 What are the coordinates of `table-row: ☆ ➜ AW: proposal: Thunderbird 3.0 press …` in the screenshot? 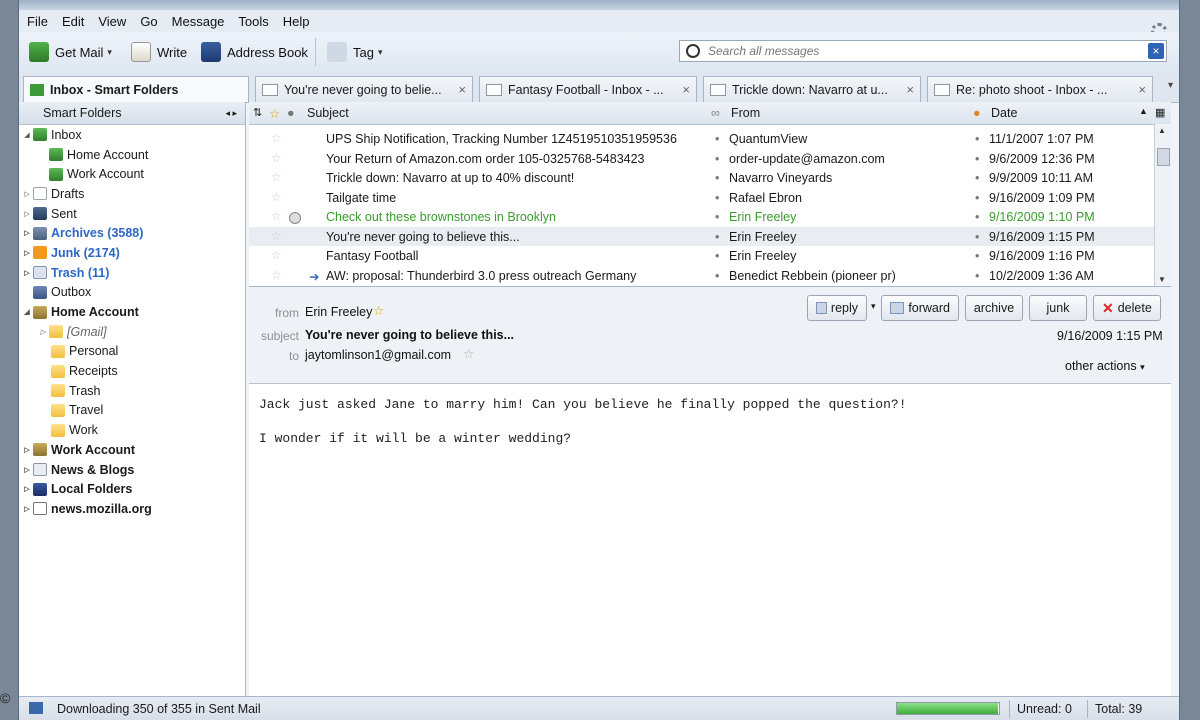 It's located at (702, 276).